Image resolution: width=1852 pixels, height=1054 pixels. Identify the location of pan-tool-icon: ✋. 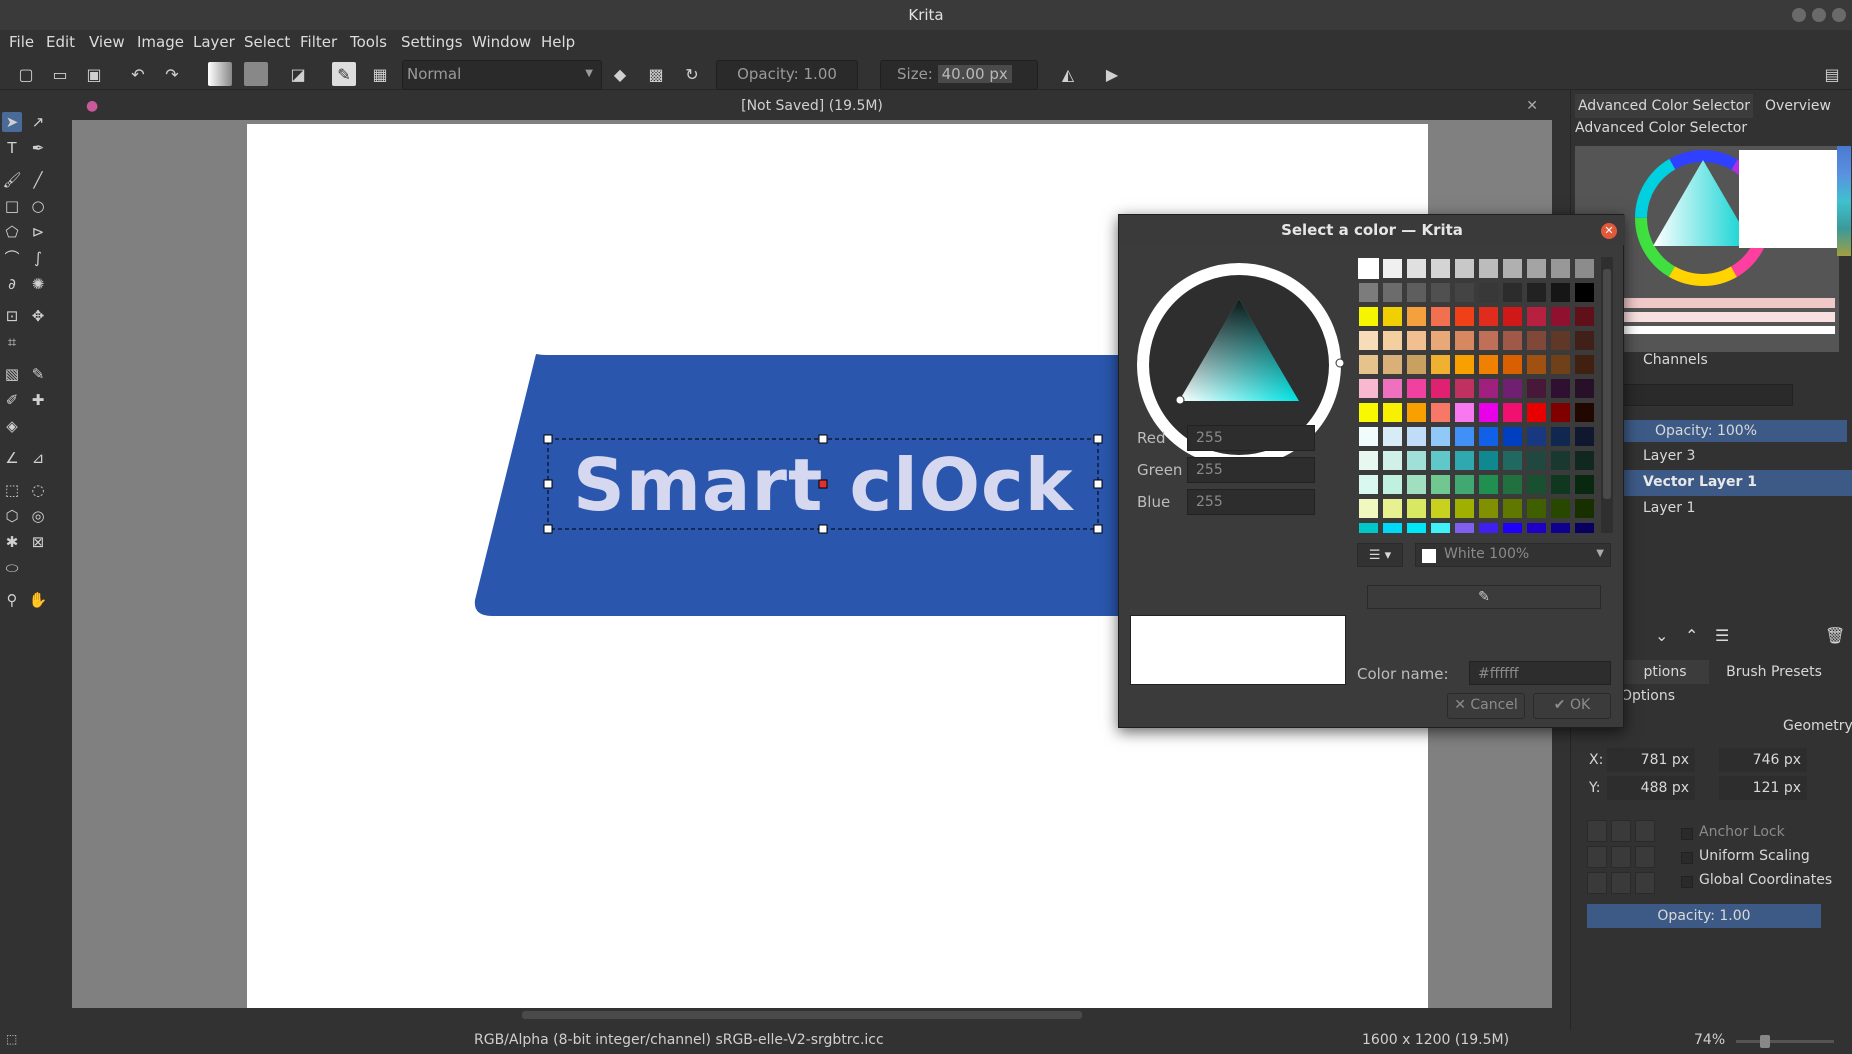
(38, 600).